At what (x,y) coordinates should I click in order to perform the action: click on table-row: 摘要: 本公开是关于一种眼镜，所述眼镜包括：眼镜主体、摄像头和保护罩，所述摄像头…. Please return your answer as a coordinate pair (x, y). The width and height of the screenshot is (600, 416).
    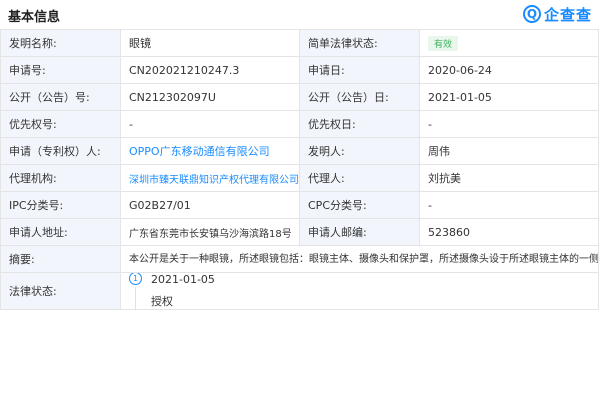
    Looking at the image, I should click on (299, 259).